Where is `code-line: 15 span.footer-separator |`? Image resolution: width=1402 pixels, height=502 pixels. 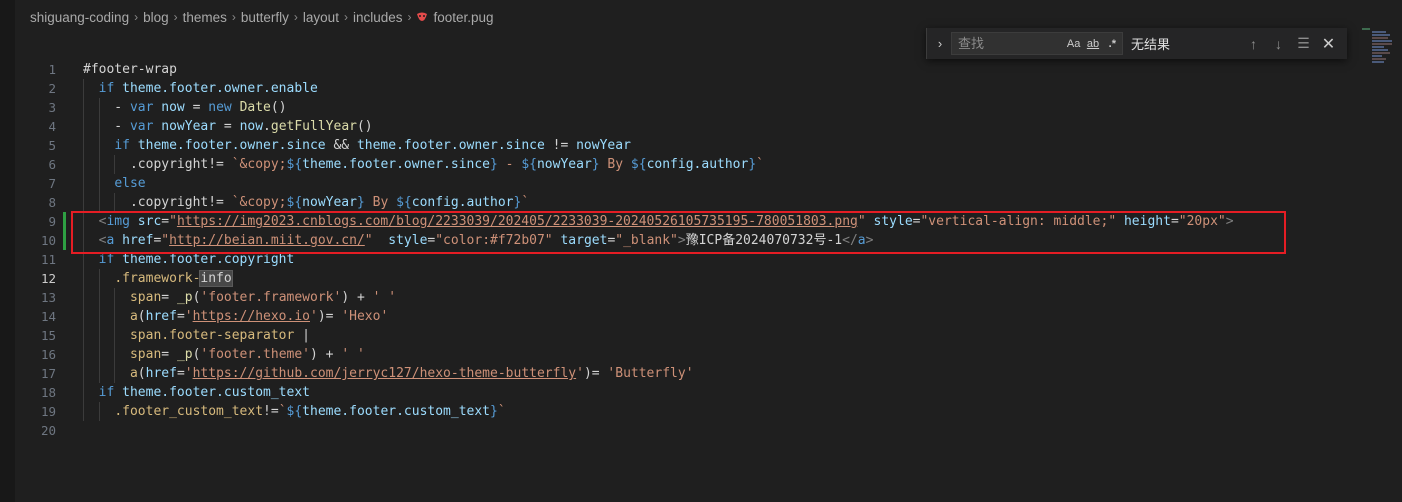 code-line: 15 span.footer-separator | is located at coordinates (708, 335).